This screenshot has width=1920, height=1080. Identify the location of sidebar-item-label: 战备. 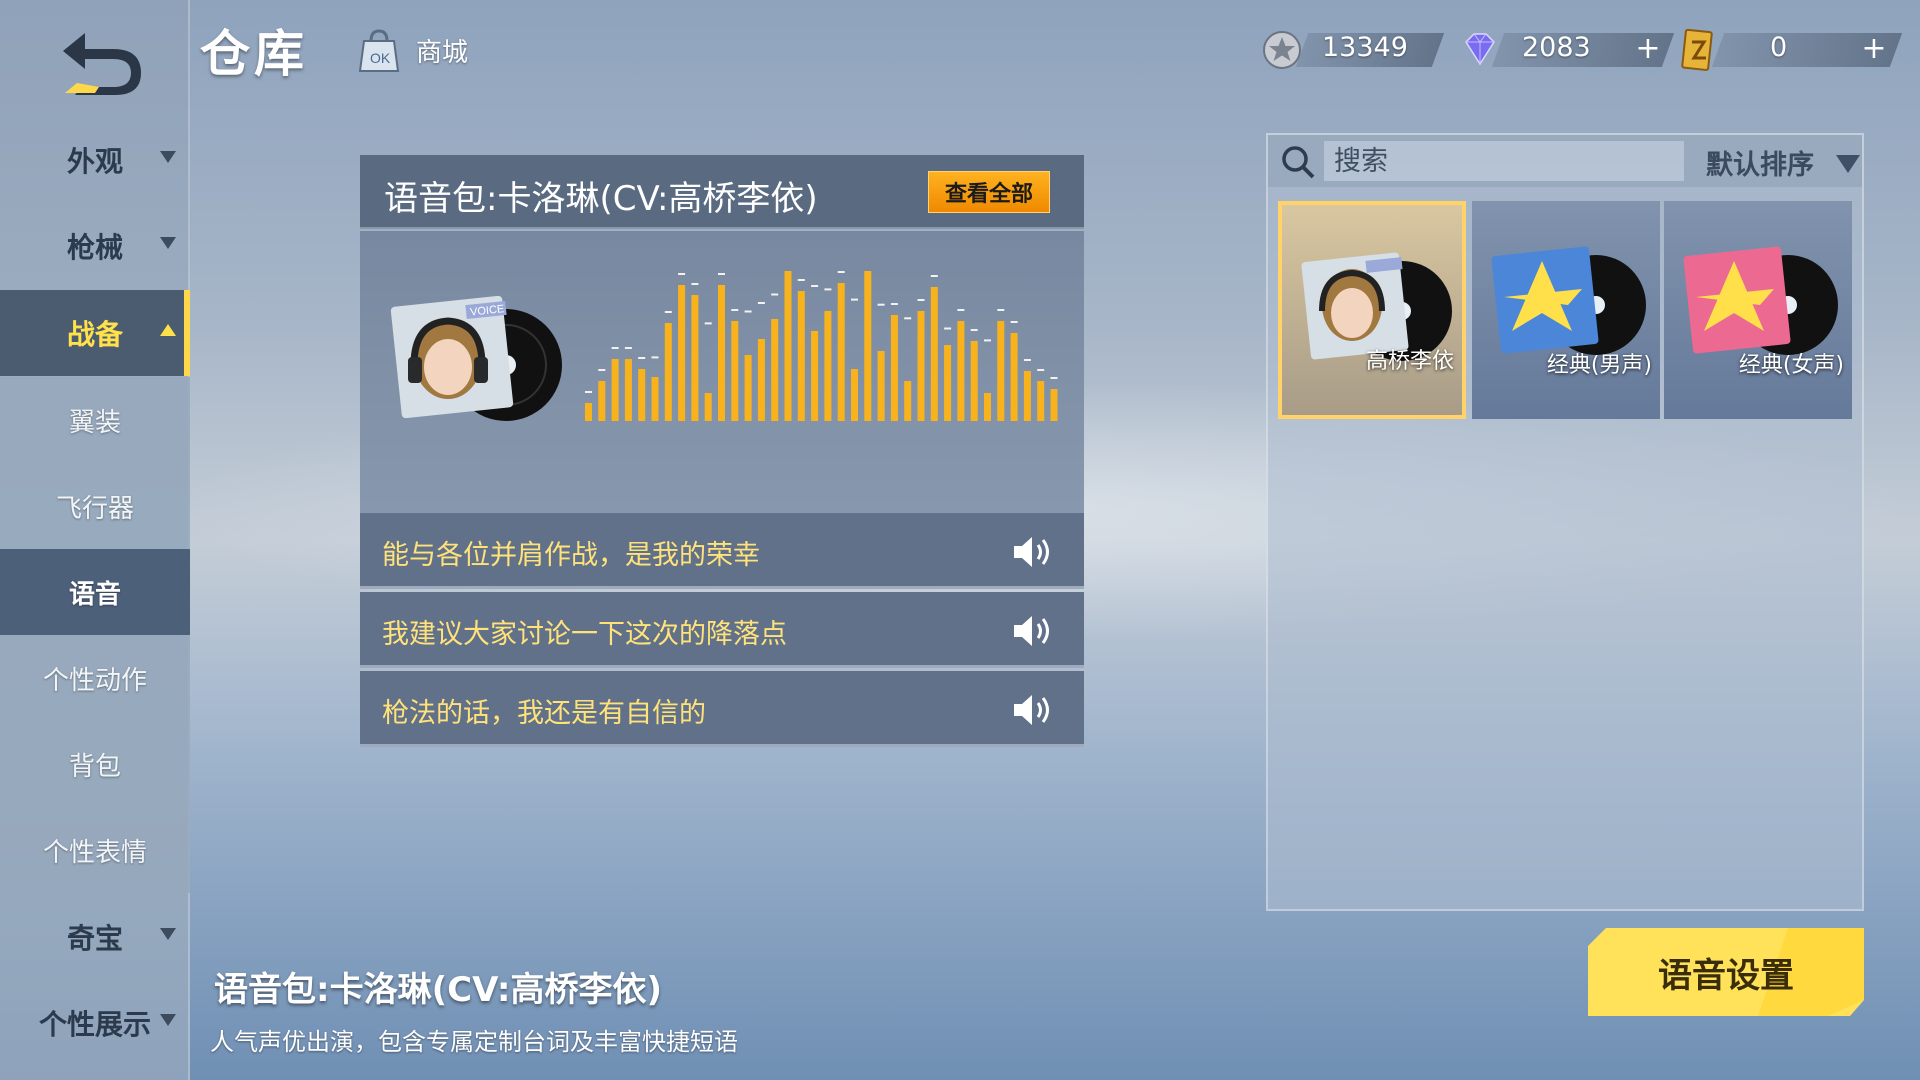
(94, 334).